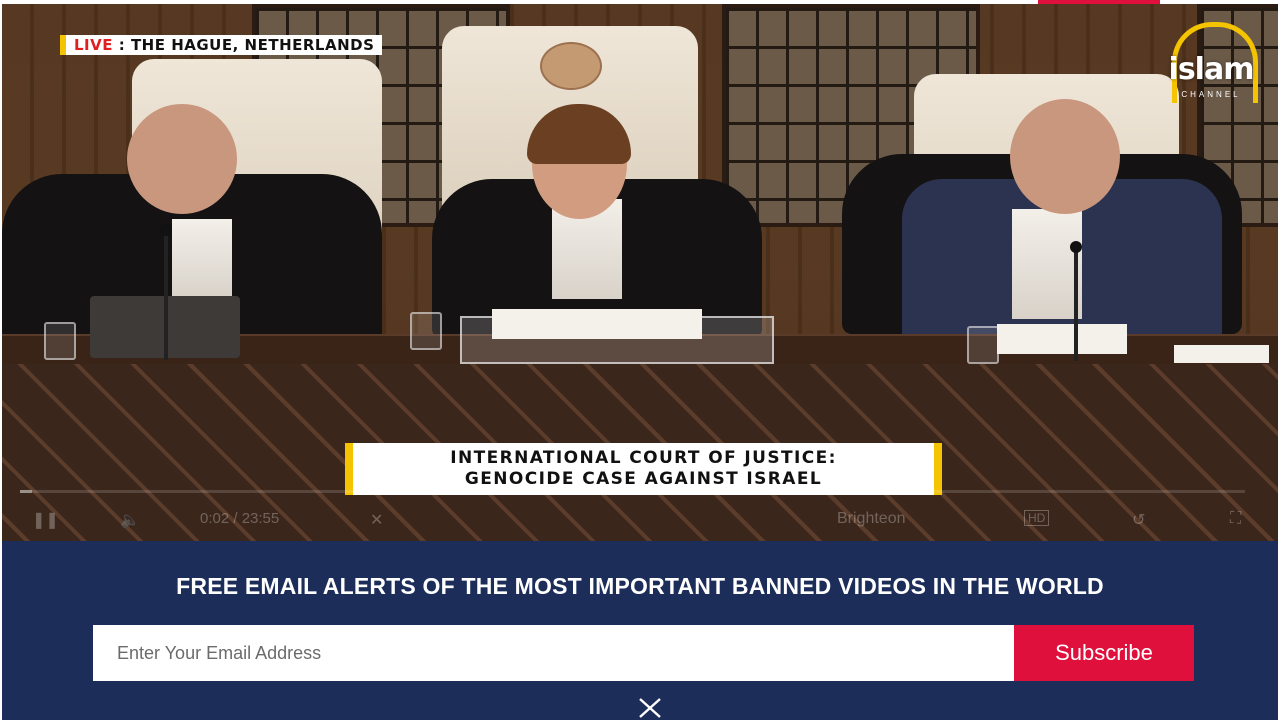 The image size is (1280, 720). What do you see at coordinates (1138, 520) in the screenshot?
I see `share-icon: ↺` at bounding box center [1138, 520].